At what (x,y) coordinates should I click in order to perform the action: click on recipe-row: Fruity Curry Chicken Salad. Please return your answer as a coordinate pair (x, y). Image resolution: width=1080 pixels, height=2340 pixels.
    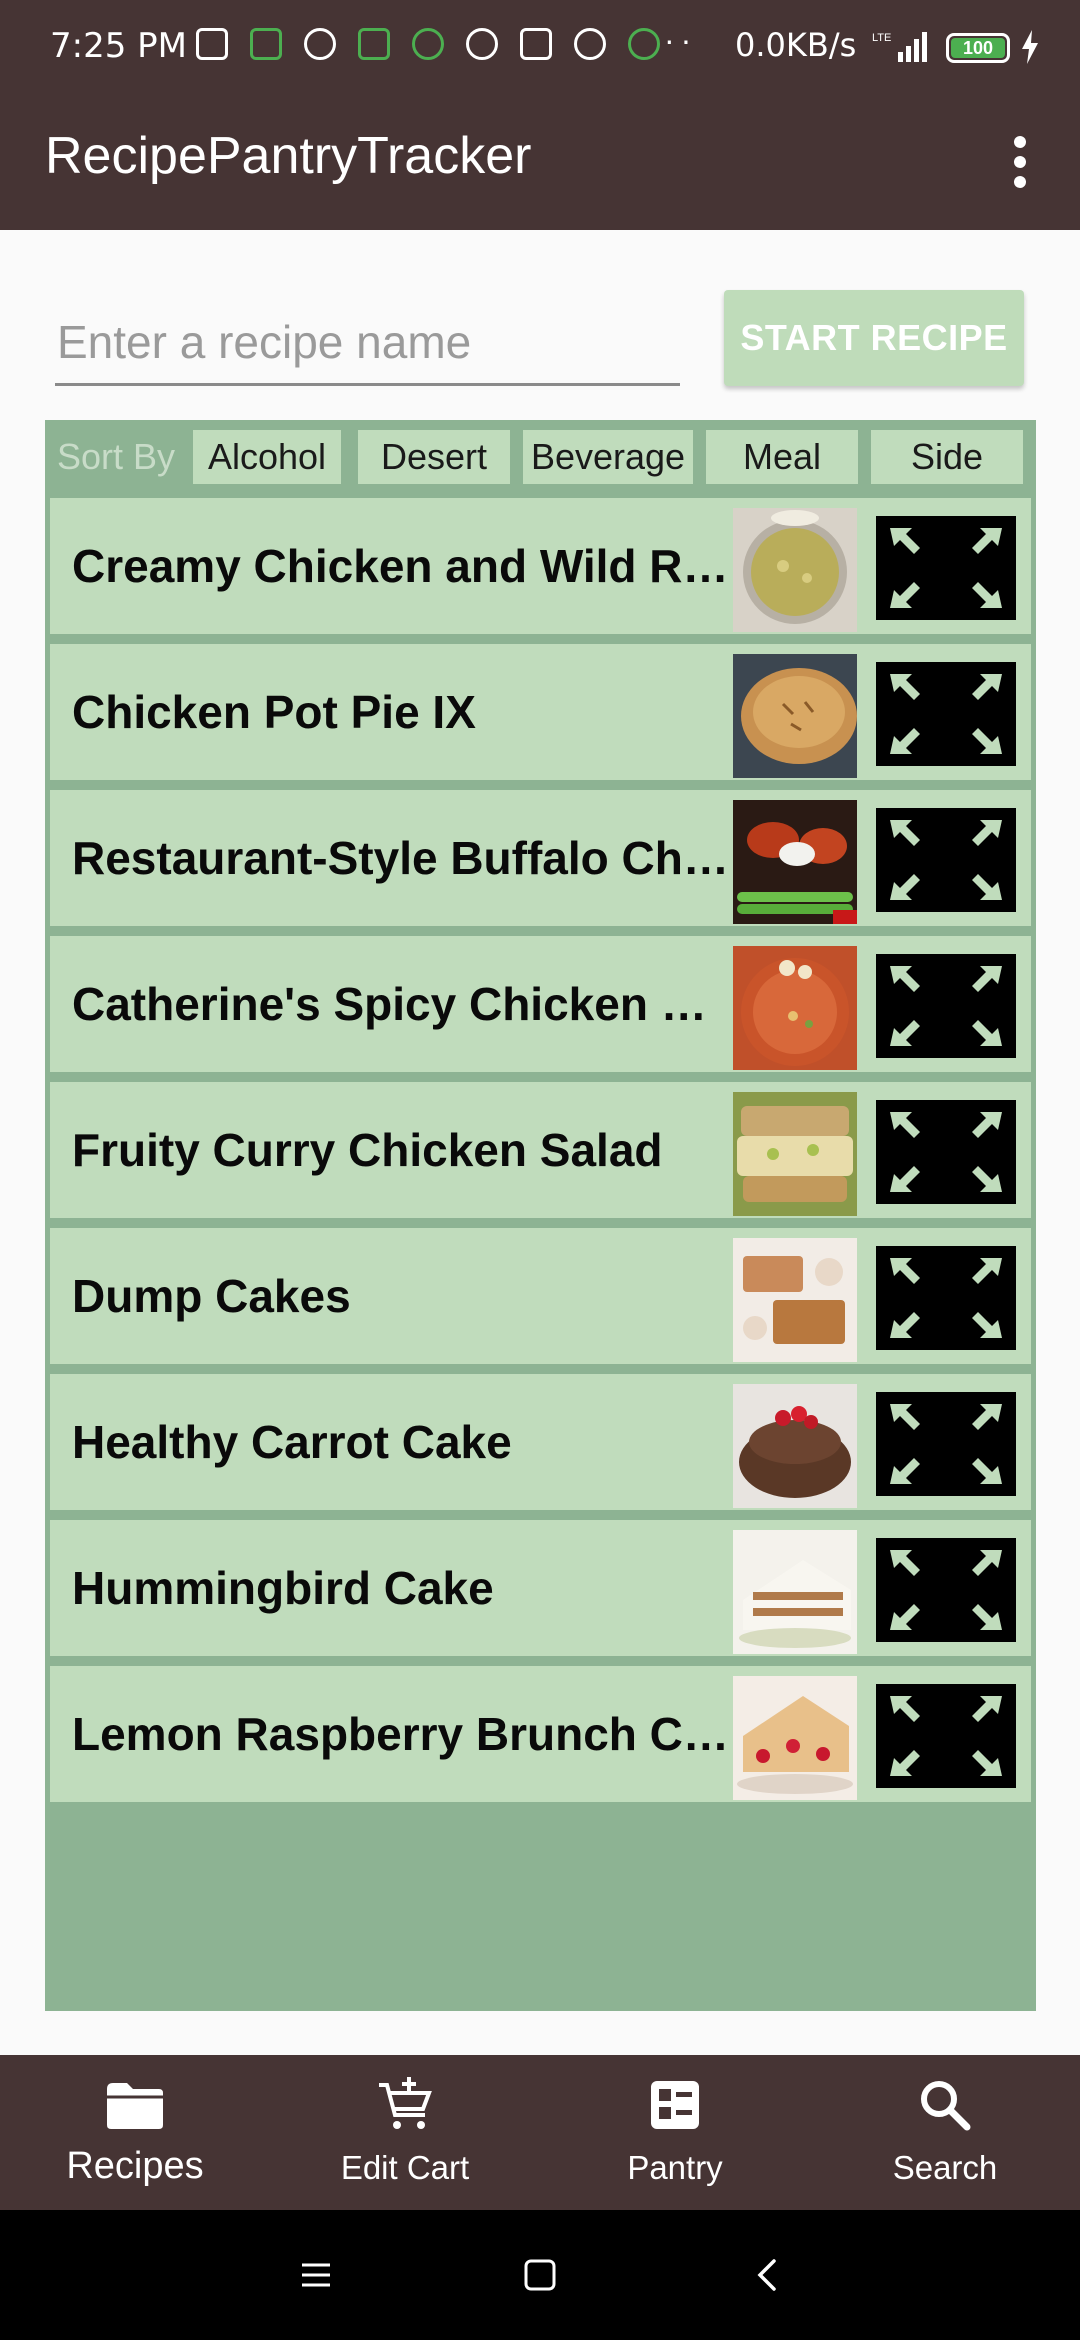
    Looking at the image, I should click on (540, 1150).